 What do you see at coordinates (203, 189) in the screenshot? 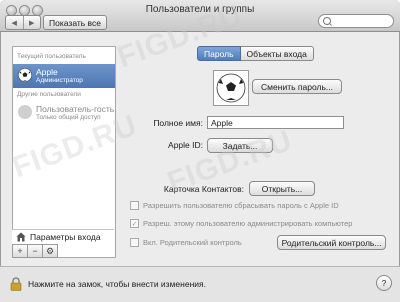
I see `contacts-card-label: Карточка Контактов:` at bounding box center [203, 189].